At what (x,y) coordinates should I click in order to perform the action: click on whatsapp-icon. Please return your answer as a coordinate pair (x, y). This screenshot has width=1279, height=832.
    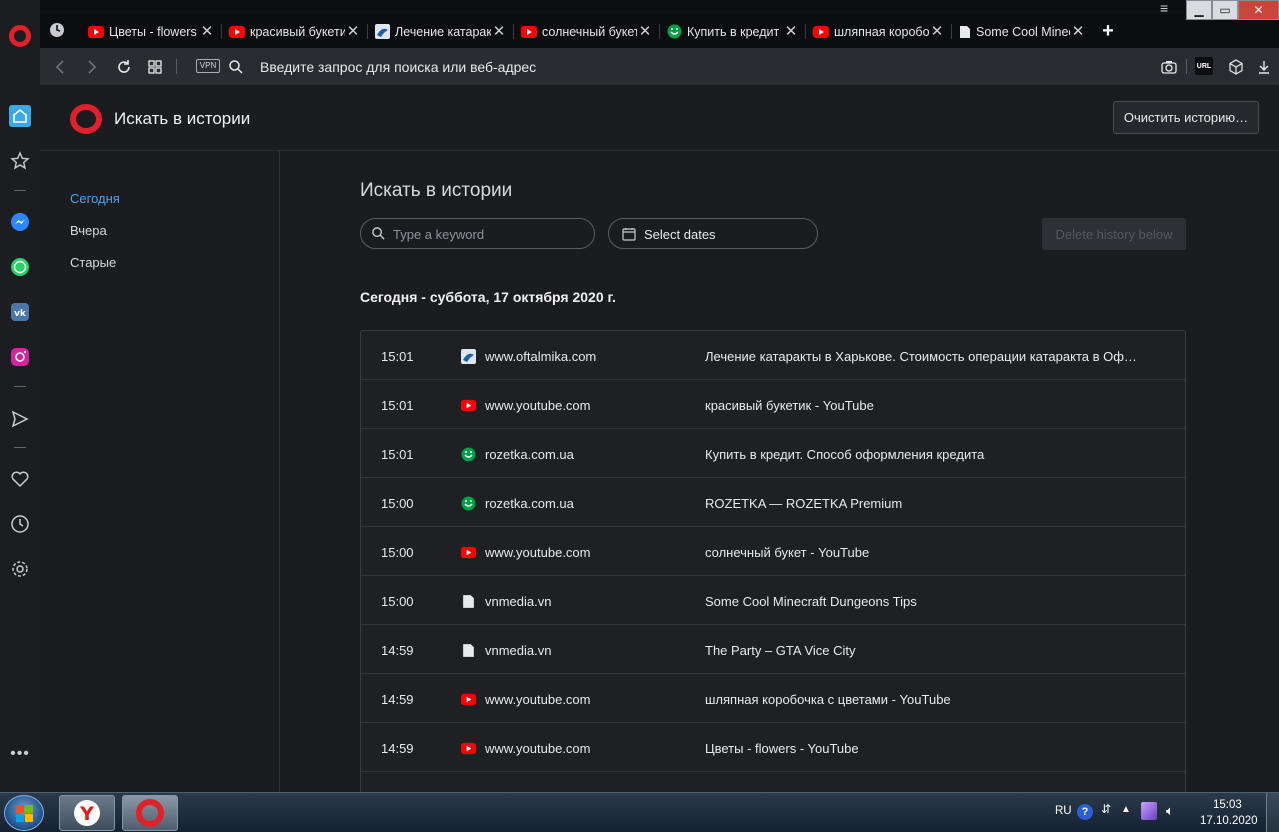
    Looking at the image, I should click on (20, 267).